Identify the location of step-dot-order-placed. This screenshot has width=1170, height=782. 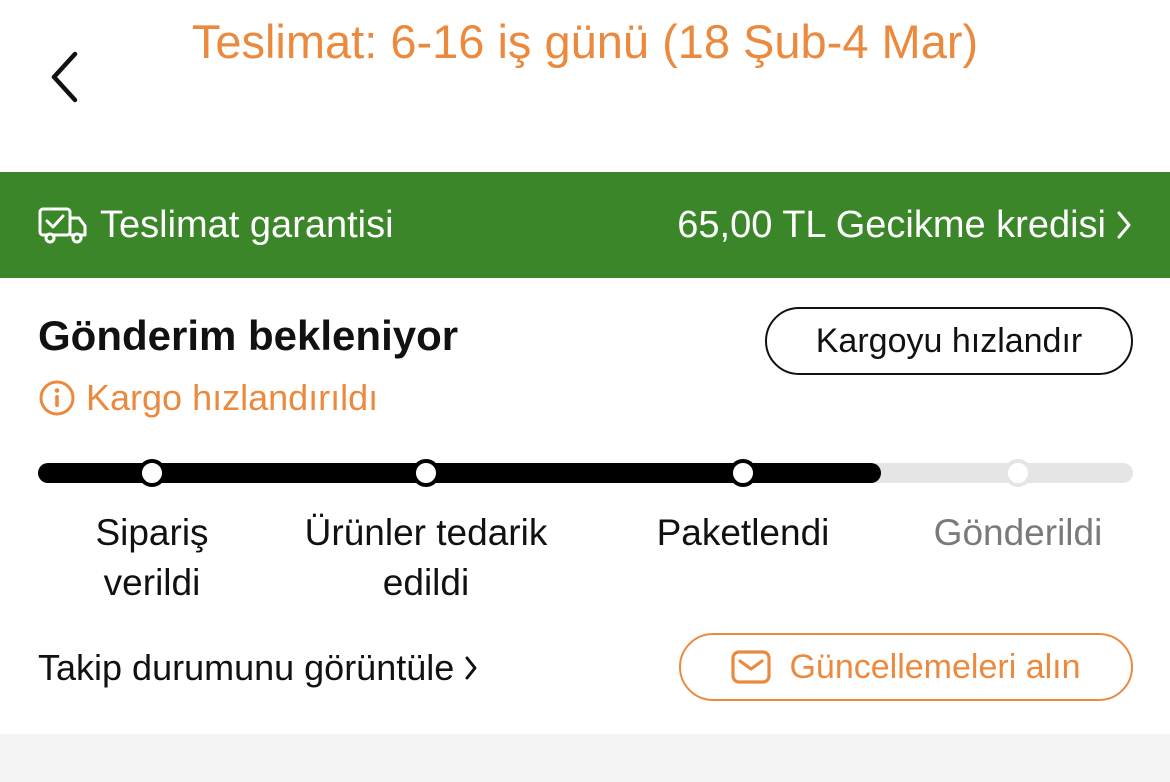
(152, 473).